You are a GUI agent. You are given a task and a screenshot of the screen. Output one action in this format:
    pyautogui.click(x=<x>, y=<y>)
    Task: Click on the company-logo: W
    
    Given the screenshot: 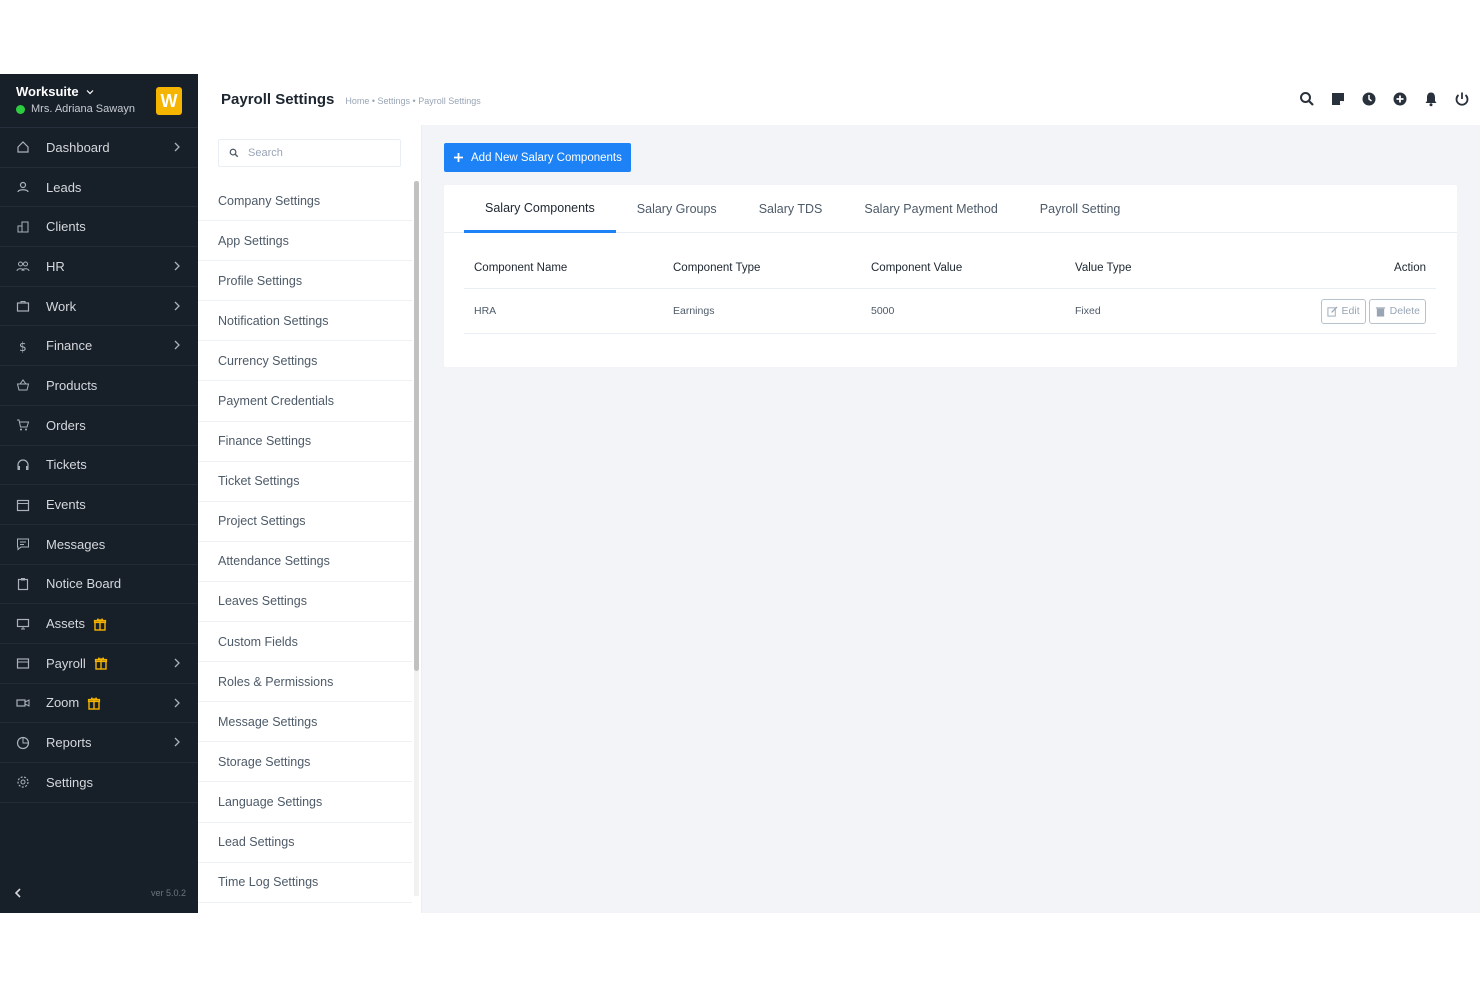 What is the action you would take?
    pyautogui.click(x=169, y=101)
    